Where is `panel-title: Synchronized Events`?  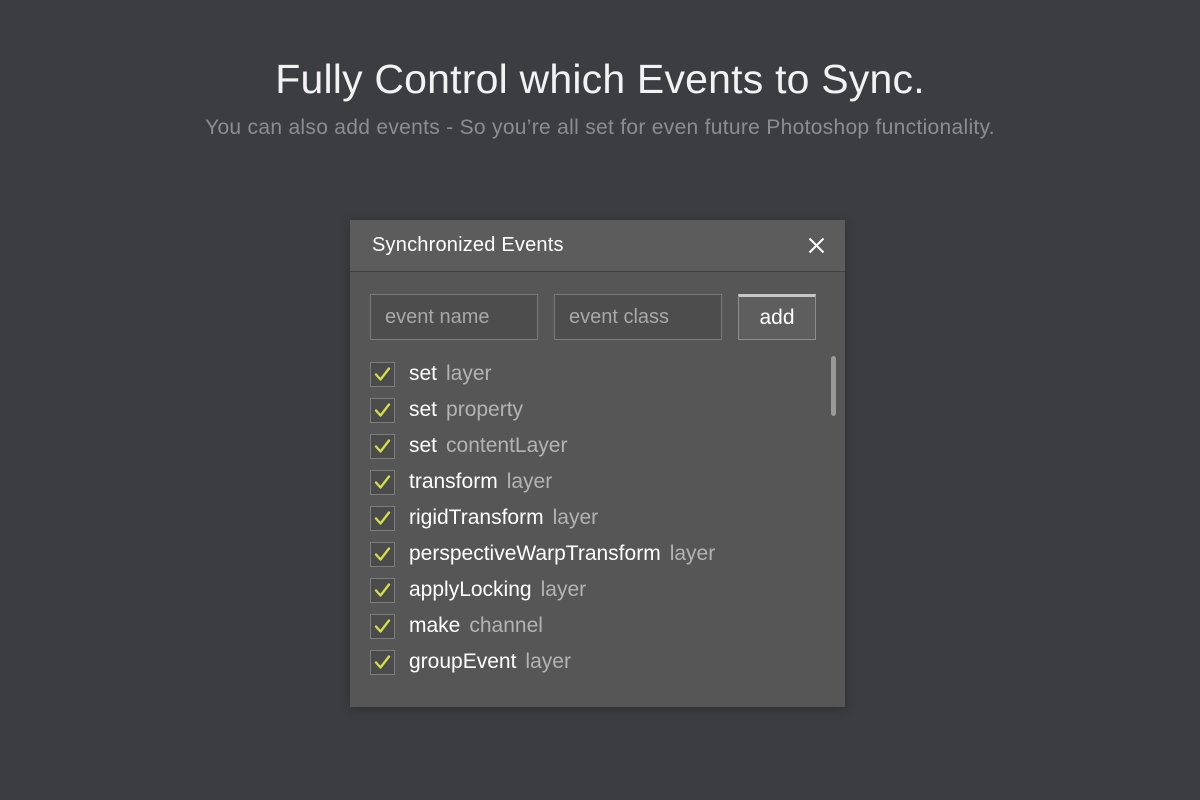 panel-title: Synchronized Events is located at coordinates (468, 245).